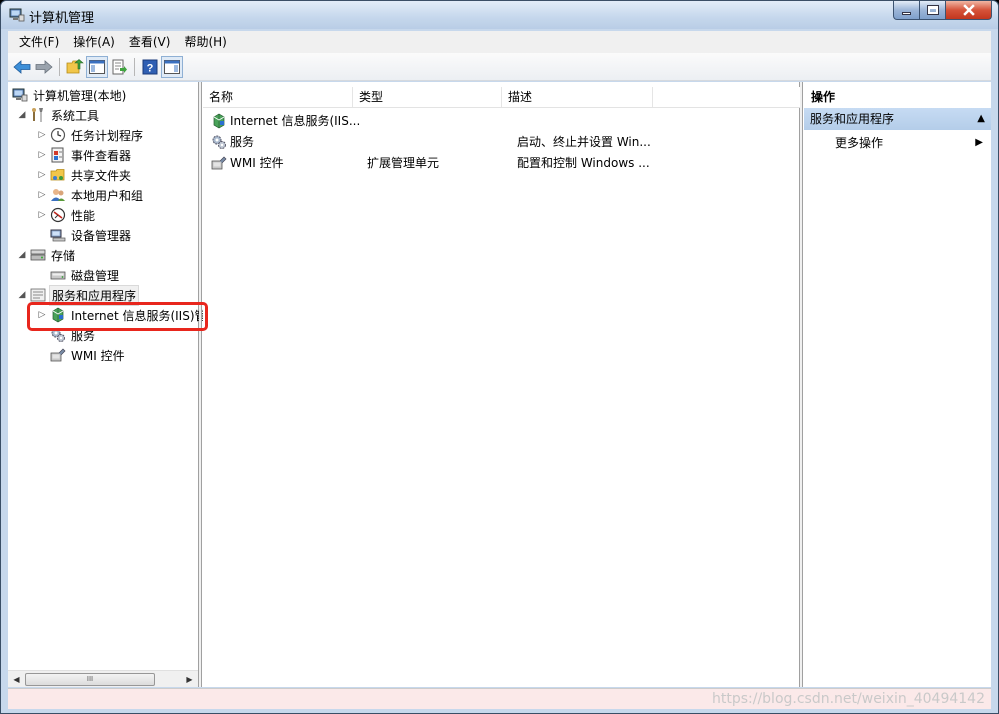 The image size is (999, 714). Describe the element at coordinates (58, 235) in the screenshot. I see `device-manager-icon` at that location.